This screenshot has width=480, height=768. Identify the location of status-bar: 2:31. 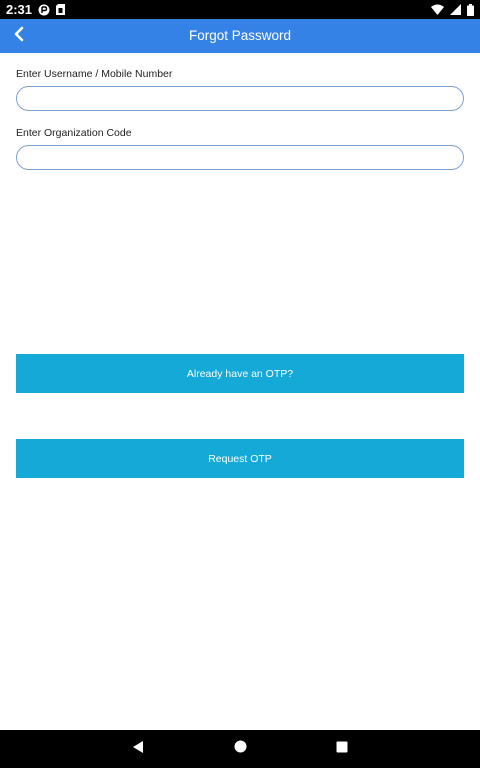
(240, 9).